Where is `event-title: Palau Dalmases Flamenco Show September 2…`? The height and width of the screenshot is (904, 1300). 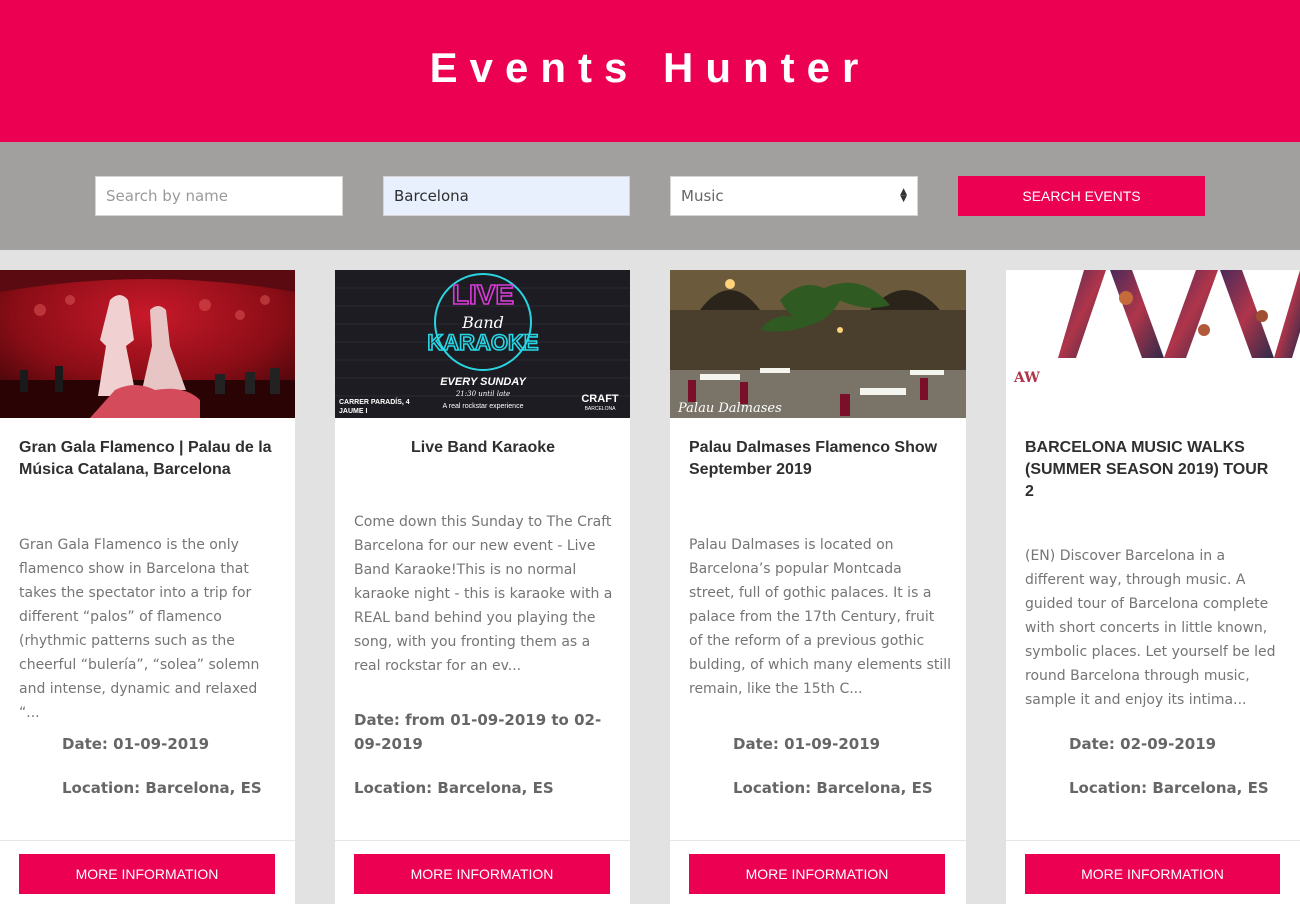
event-title: Palau Dalmases Flamenco Show September 2… is located at coordinates (813, 458).